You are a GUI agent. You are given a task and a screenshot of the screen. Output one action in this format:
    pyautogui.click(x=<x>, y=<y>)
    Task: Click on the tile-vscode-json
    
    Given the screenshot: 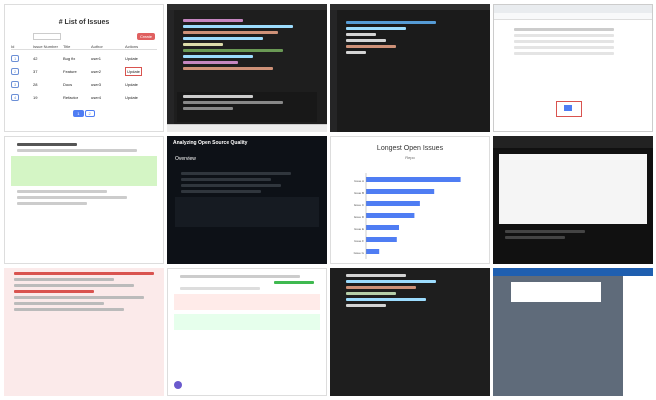 What is the action you would take?
    pyautogui.click(x=410, y=332)
    